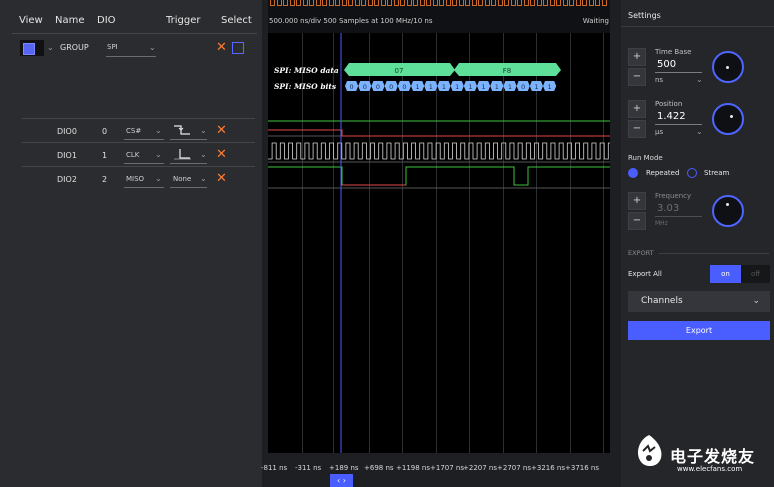 This screenshot has width=774, height=487. Describe the element at coordinates (341, 480) in the screenshot. I see `cursor-nav-button: ‹ ›` at that location.